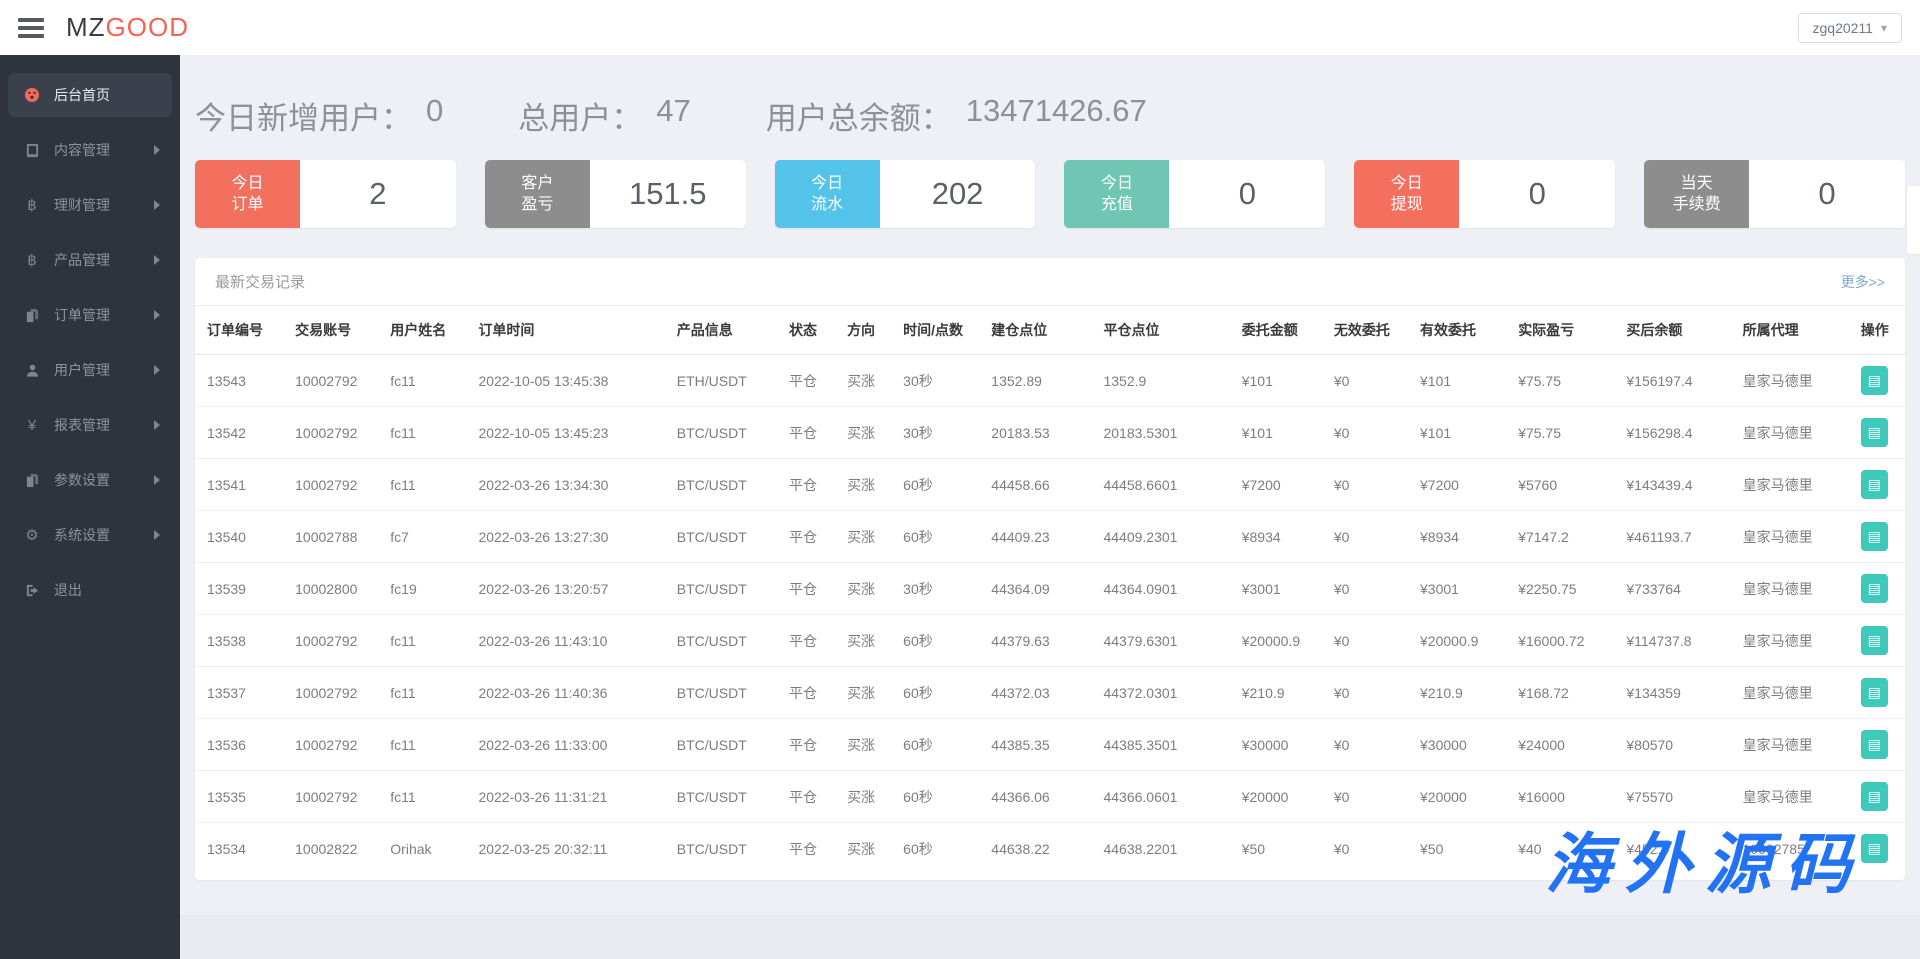 Image resolution: width=1920 pixels, height=959 pixels. What do you see at coordinates (31, 27) in the screenshot?
I see `menu-toggle-icon` at bounding box center [31, 27].